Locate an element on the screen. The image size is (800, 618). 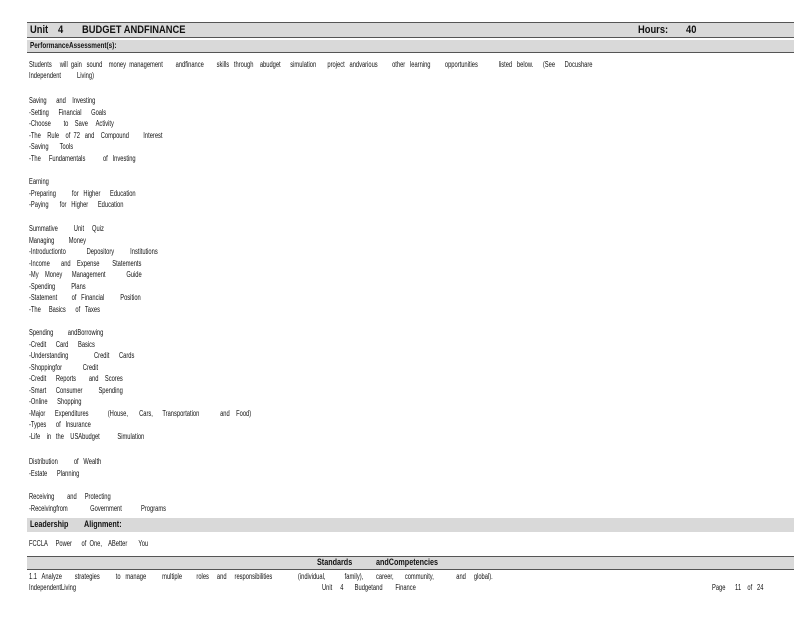
hours-label: Hours: is located at coordinates (653, 30).